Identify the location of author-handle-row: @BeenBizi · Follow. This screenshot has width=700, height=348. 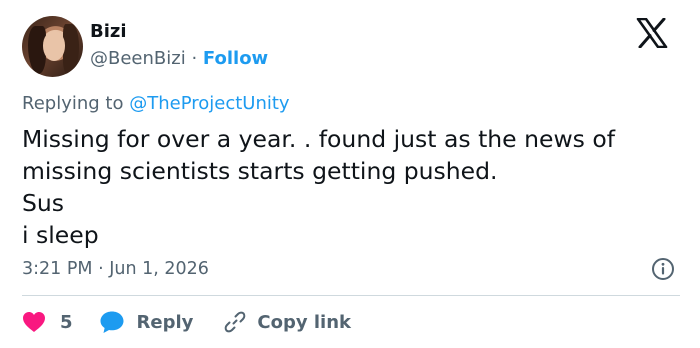
(179, 59).